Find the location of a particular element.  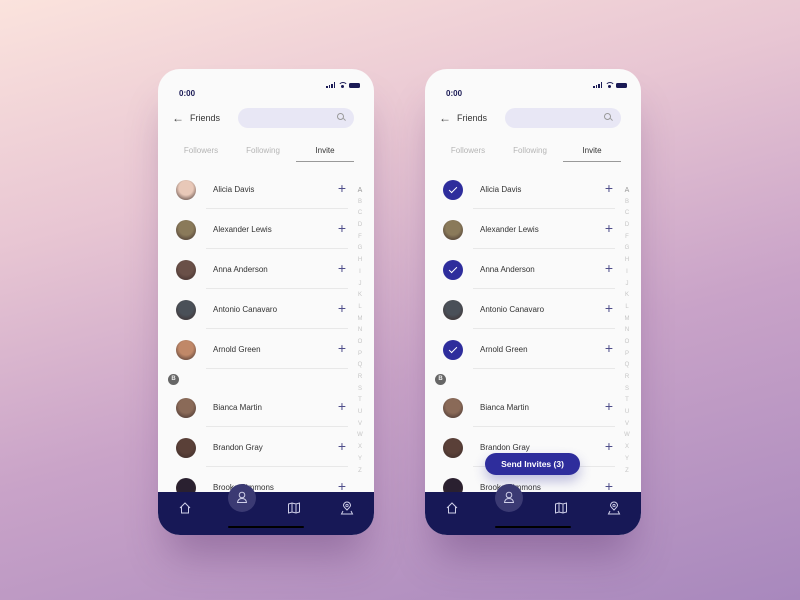

alphabet-letter-z: Z is located at coordinates (627, 472).